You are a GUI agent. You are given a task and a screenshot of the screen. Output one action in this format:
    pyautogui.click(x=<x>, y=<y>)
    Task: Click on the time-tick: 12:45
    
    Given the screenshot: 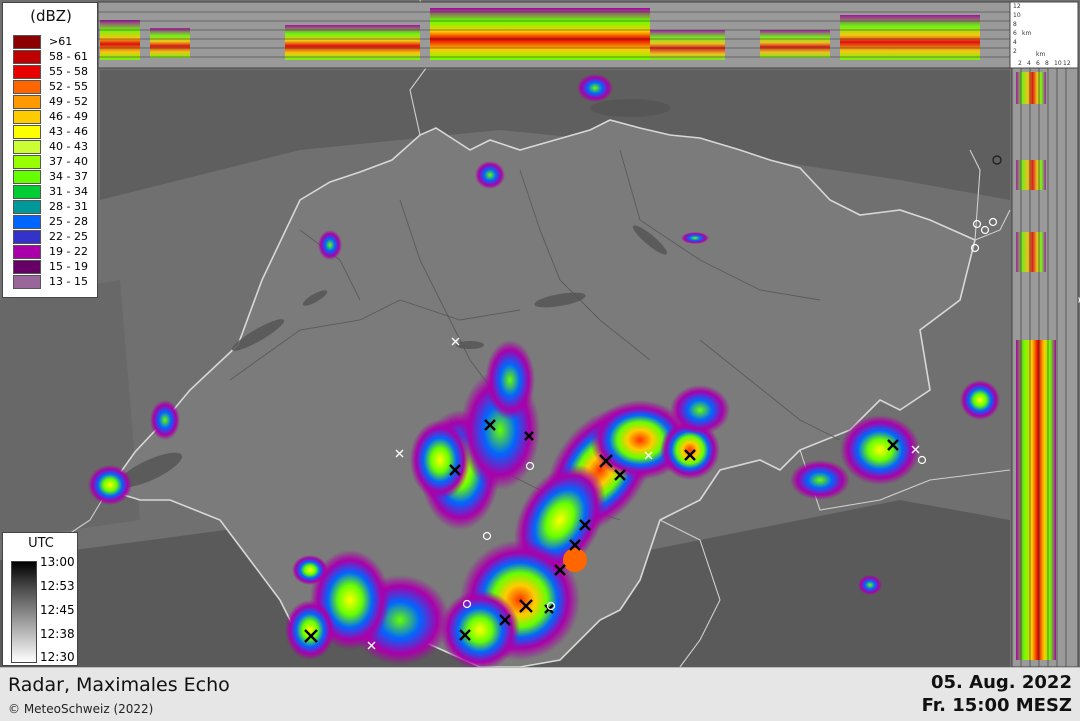 What is the action you would take?
    pyautogui.click(x=57, y=610)
    